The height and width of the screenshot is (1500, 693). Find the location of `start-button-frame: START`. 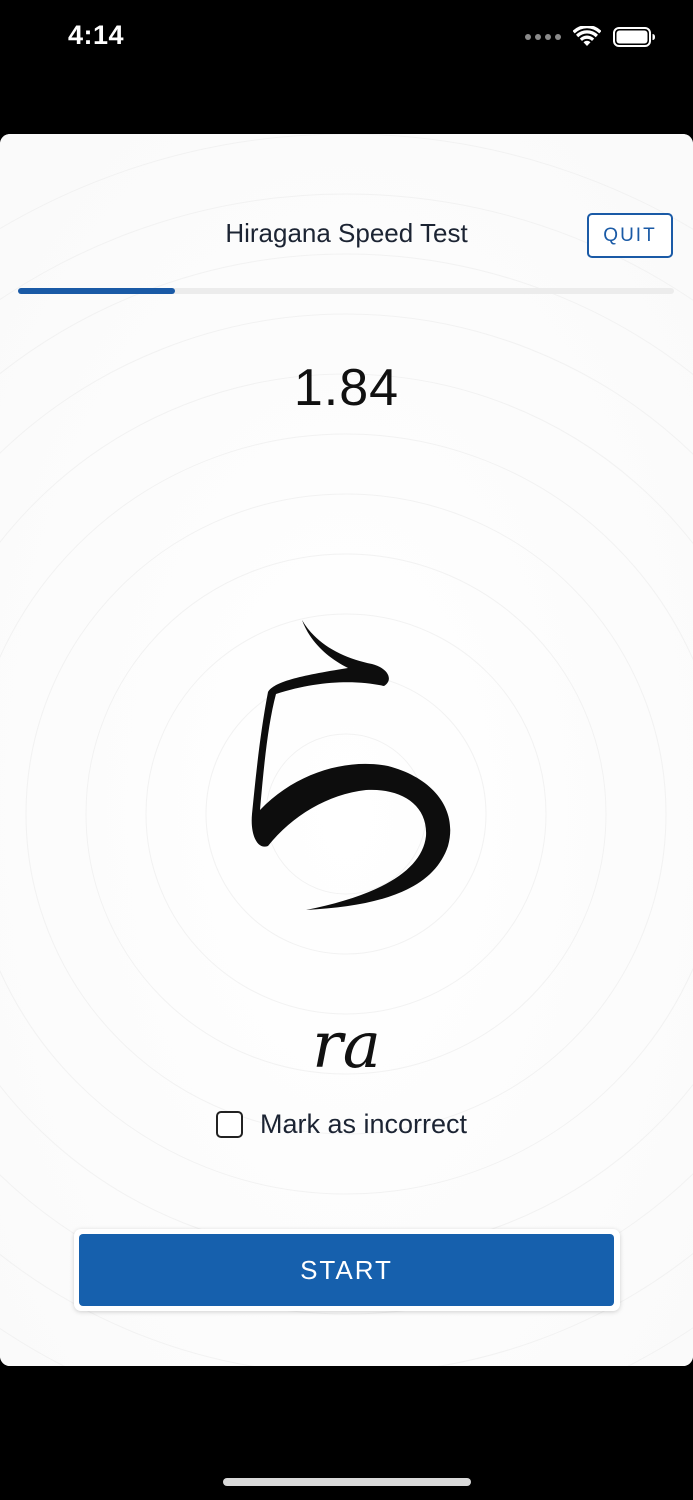

start-button-frame: START is located at coordinates (347, 1270).